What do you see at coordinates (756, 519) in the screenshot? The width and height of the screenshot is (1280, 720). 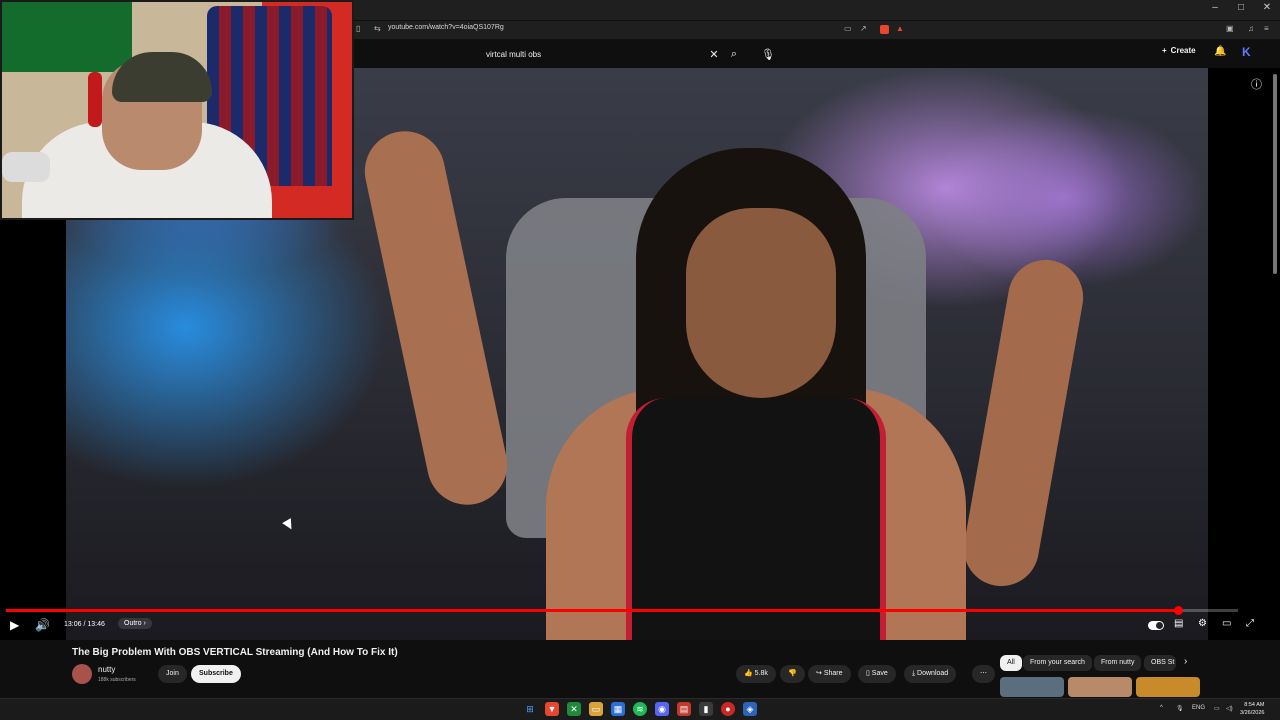 I see `basketball-jersey` at bounding box center [756, 519].